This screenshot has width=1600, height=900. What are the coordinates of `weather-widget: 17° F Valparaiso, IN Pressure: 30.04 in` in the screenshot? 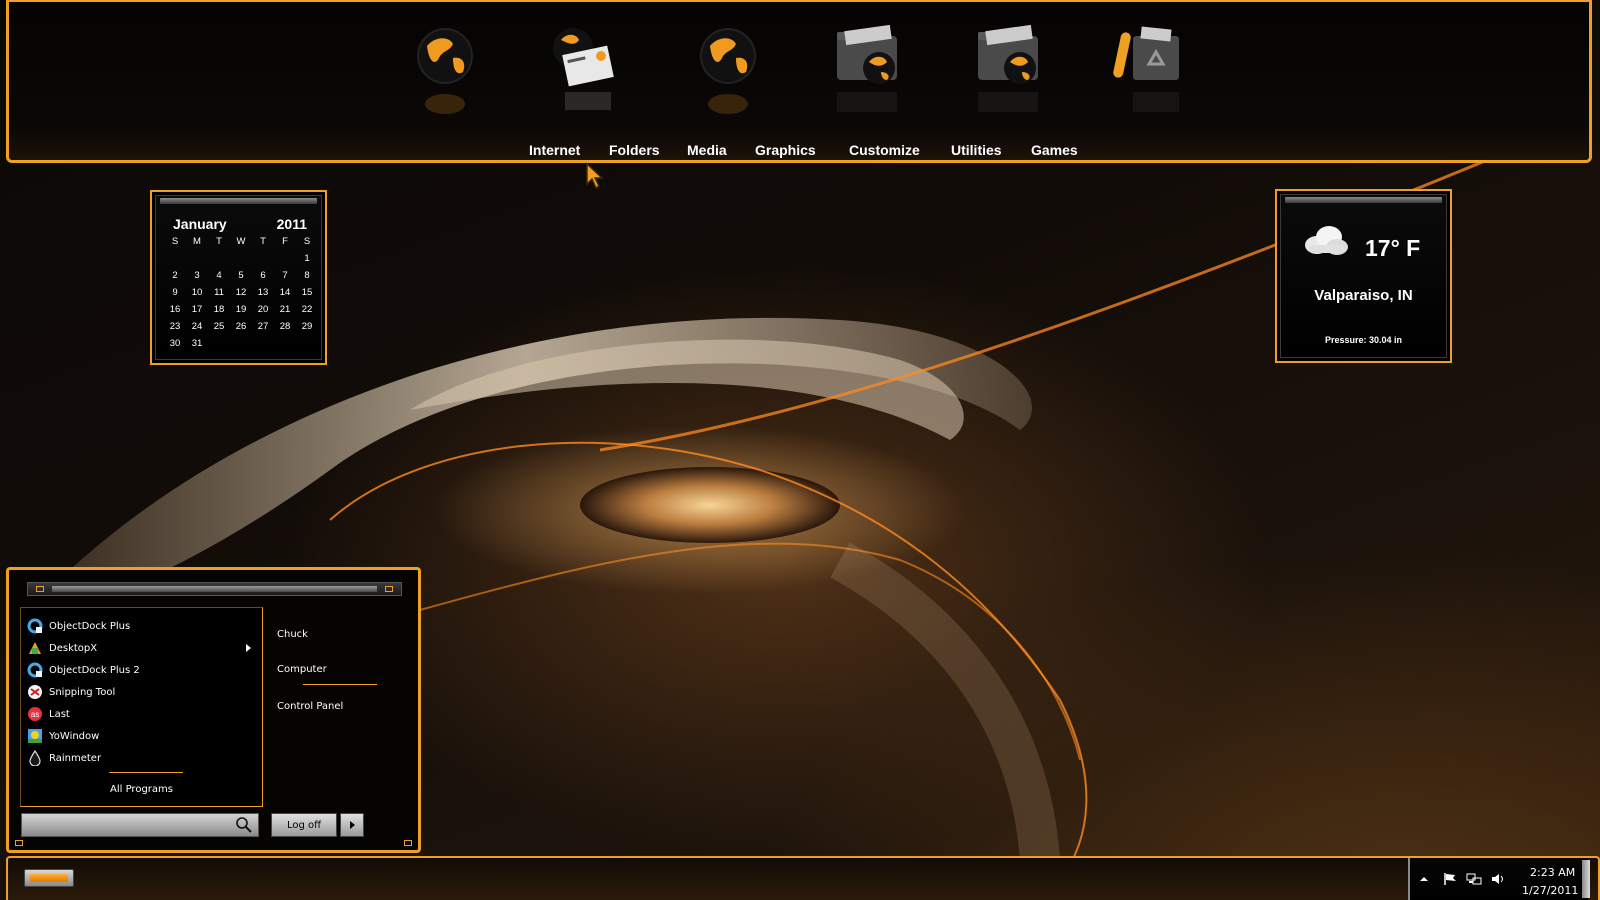 It's located at (1363, 276).